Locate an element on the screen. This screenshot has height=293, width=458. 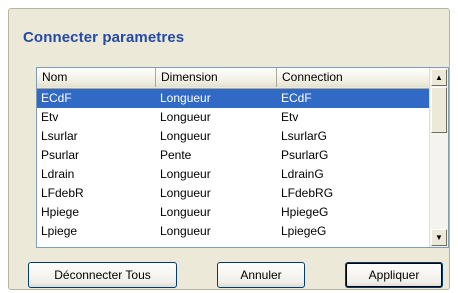
scroll-up-icon: ▲ is located at coordinates (439, 77).